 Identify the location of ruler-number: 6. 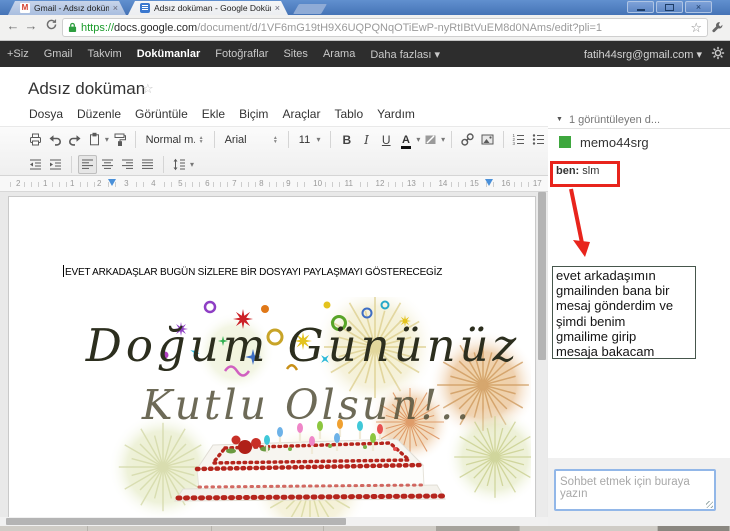
(207, 183).